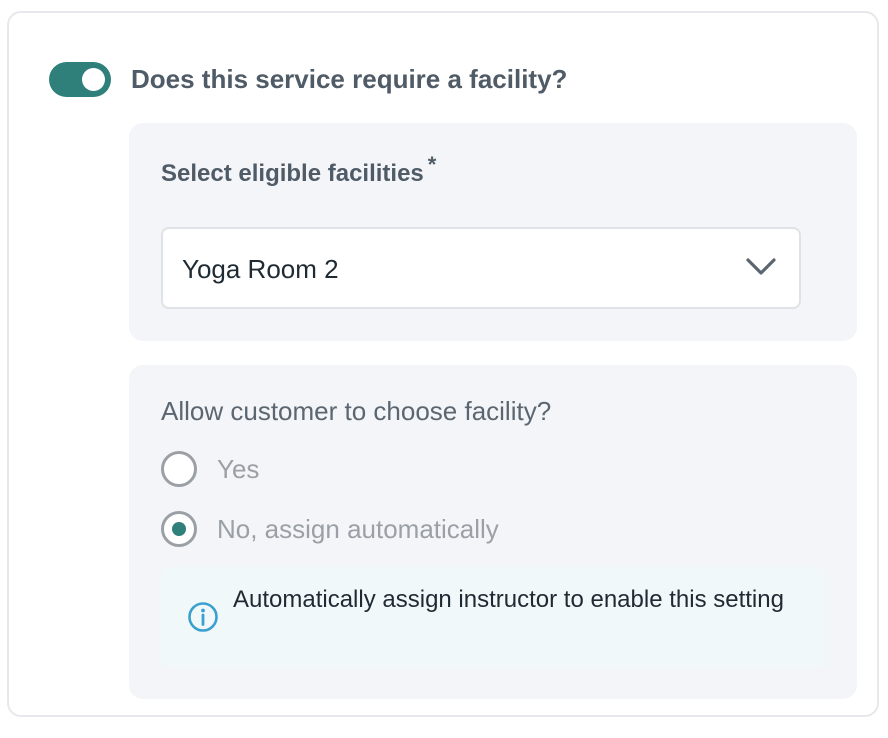  I want to click on radio-button-yes, so click(179, 469).